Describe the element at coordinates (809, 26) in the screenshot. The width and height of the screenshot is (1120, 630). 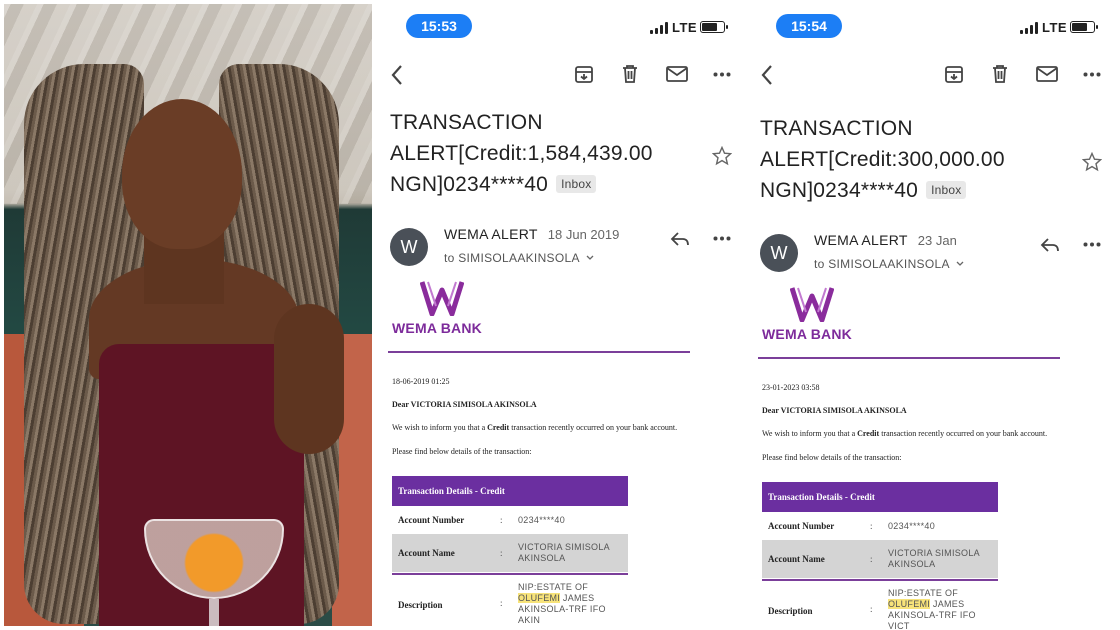
I see `status-time: 15:54` at that location.